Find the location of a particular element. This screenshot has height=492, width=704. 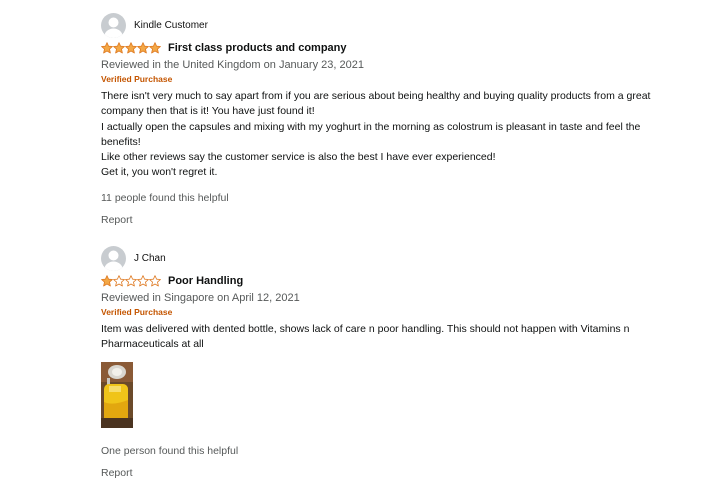

review-header: Poor Handling is located at coordinates (381, 281).